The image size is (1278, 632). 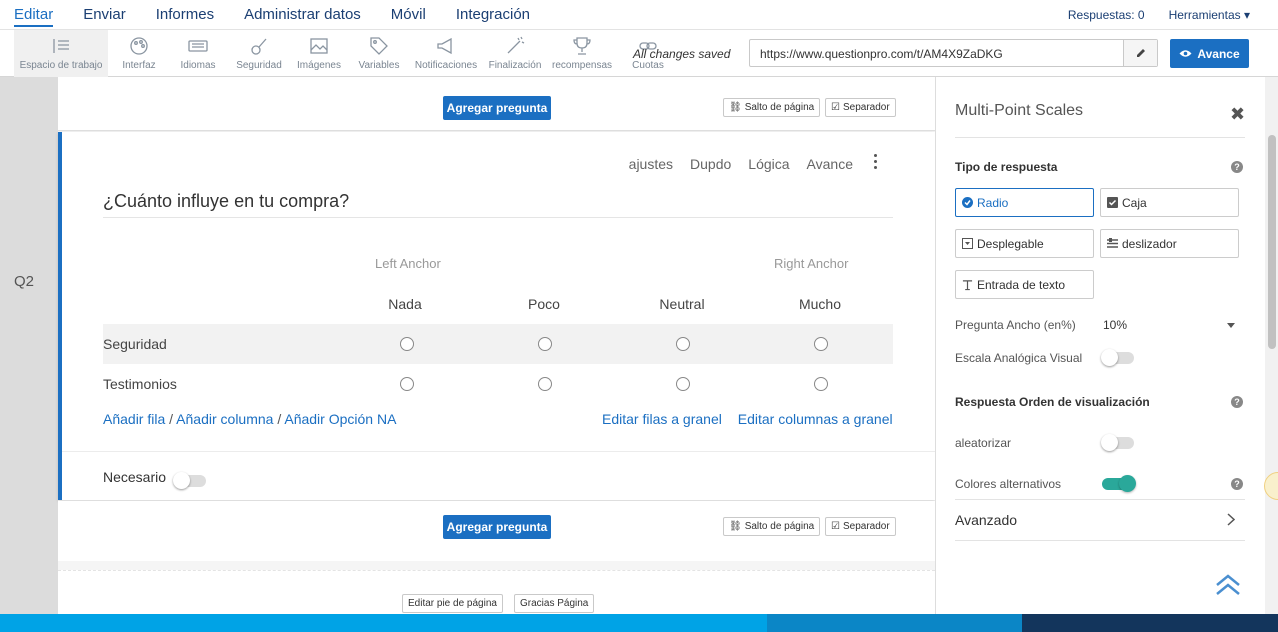 I want to click on bottom-bar, so click(x=639, y=623).